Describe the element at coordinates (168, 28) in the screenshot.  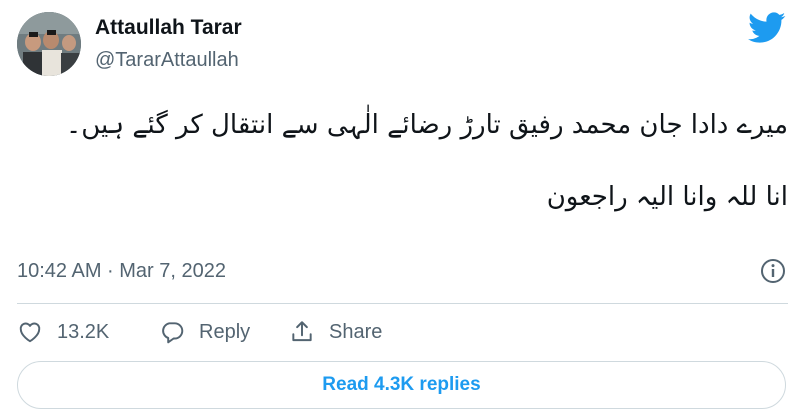
I see `author-name: Attaullah Tarar` at that location.